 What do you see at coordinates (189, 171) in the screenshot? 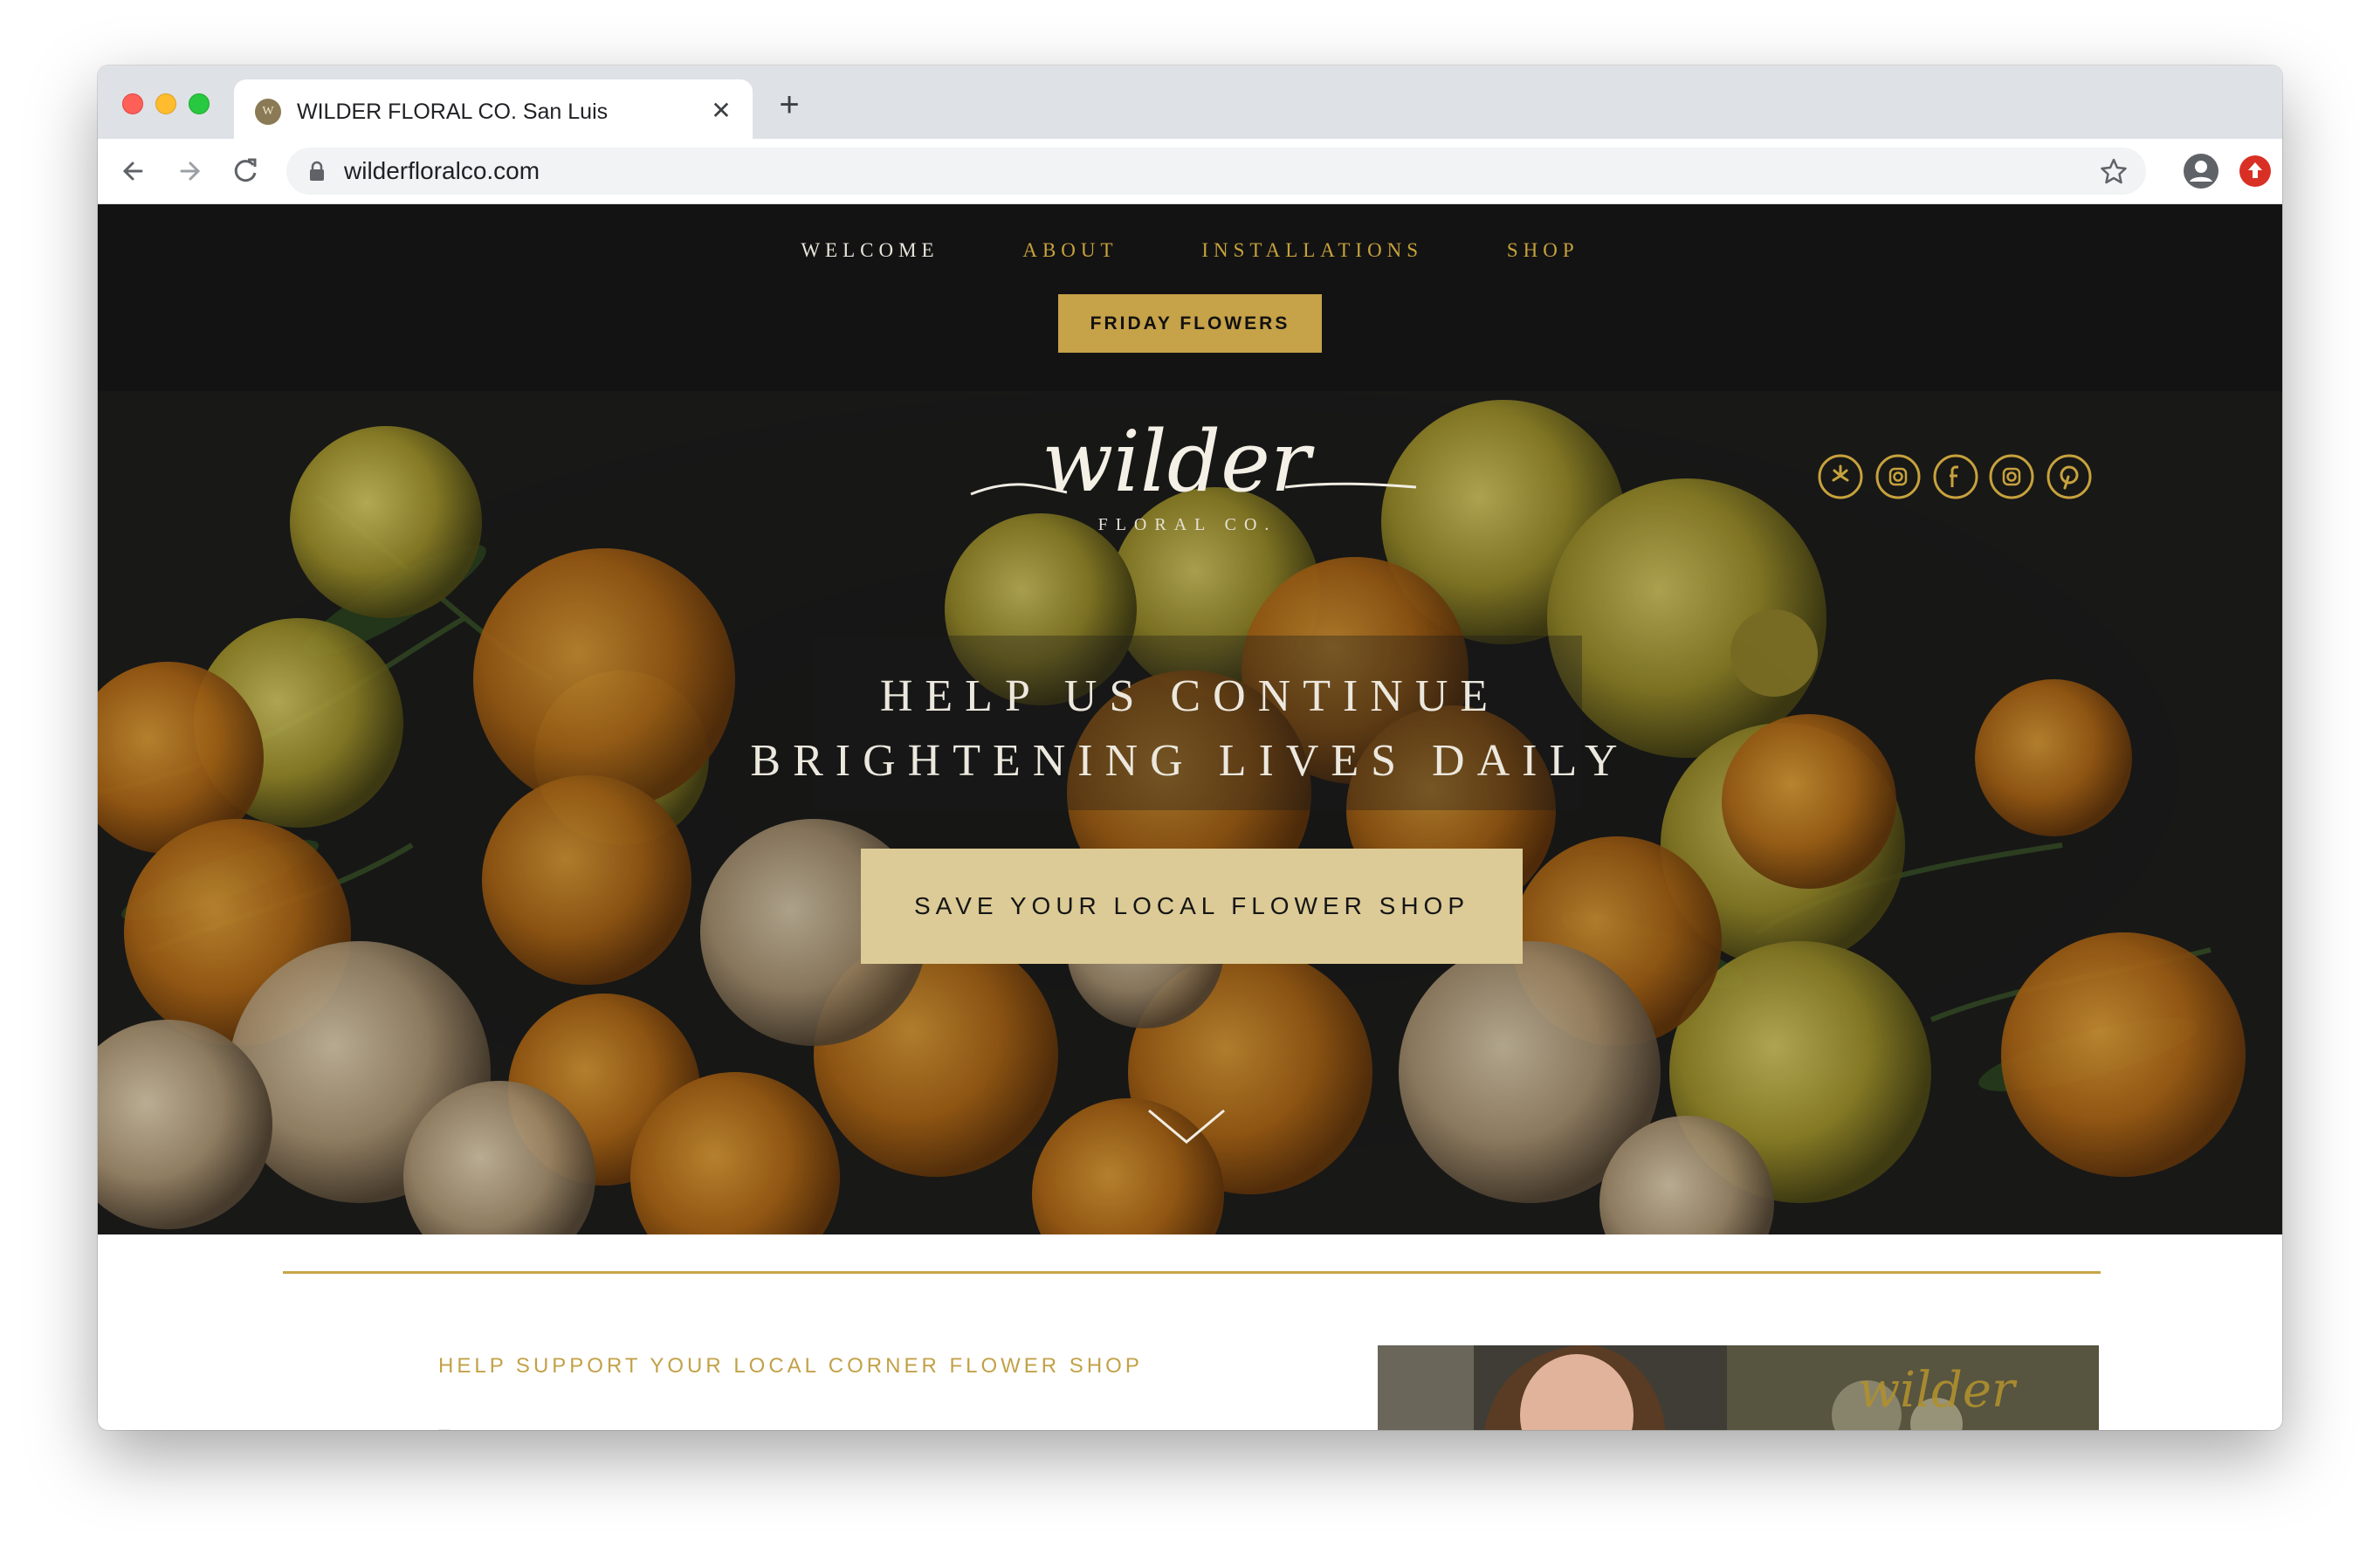
I see `forward-icon` at bounding box center [189, 171].